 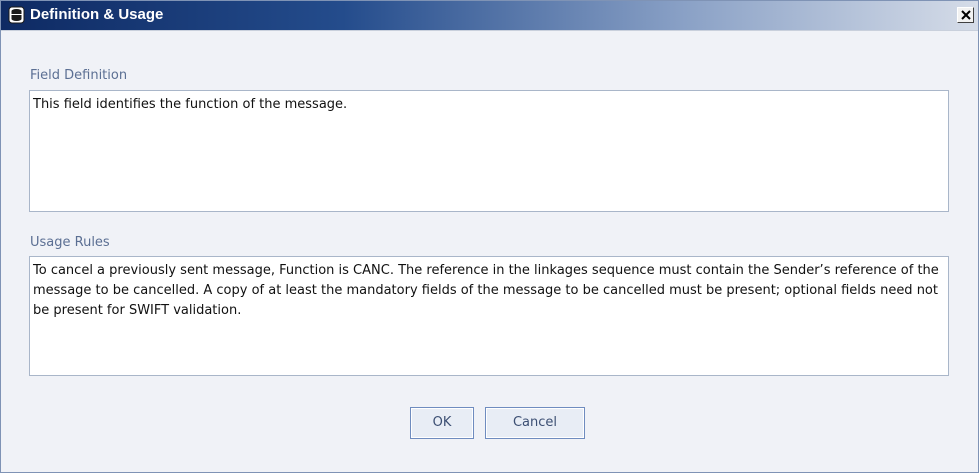 I want to click on database-icon, so click(x=16, y=15).